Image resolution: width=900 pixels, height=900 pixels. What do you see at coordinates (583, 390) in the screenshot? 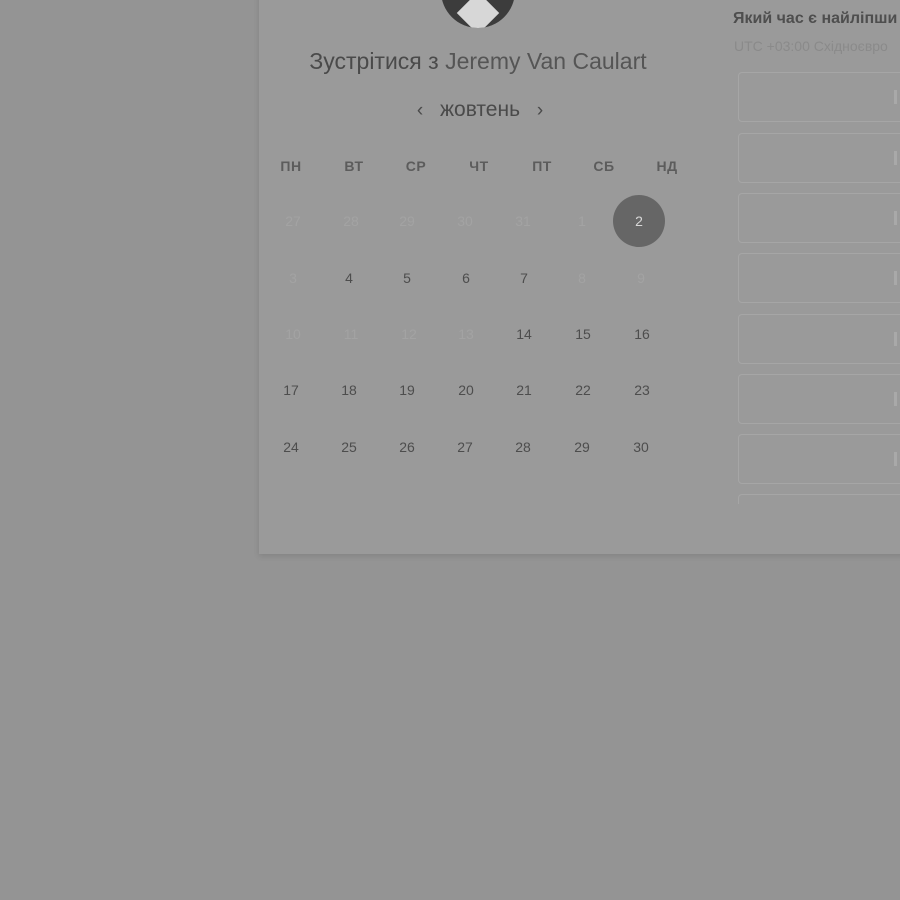
I see `calendar-day: 22` at bounding box center [583, 390].